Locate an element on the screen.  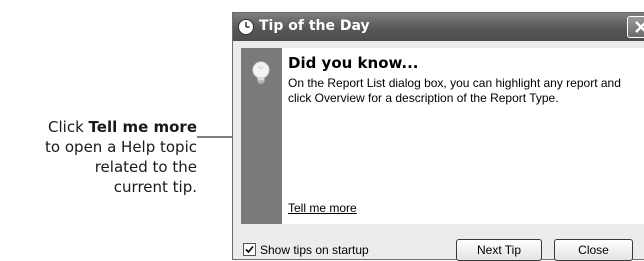
close-window-button is located at coordinates (635, 27).